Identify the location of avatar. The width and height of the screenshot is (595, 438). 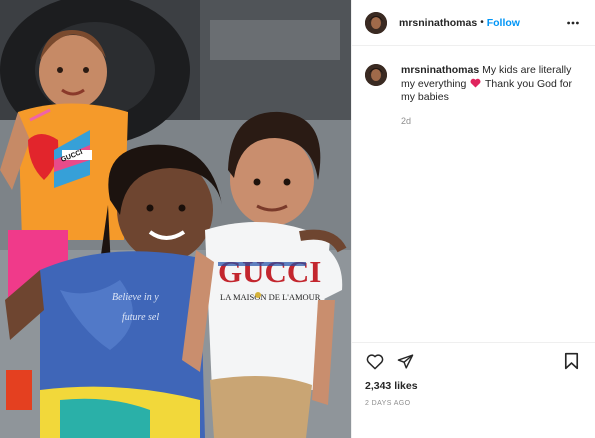
(376, 22).